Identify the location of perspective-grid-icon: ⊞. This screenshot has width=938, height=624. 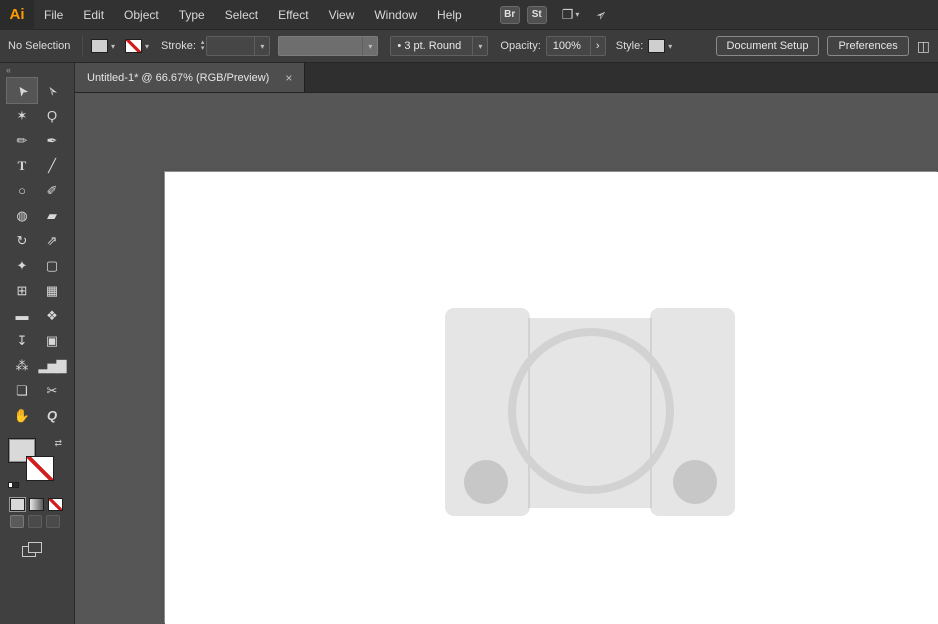
(22, 290).